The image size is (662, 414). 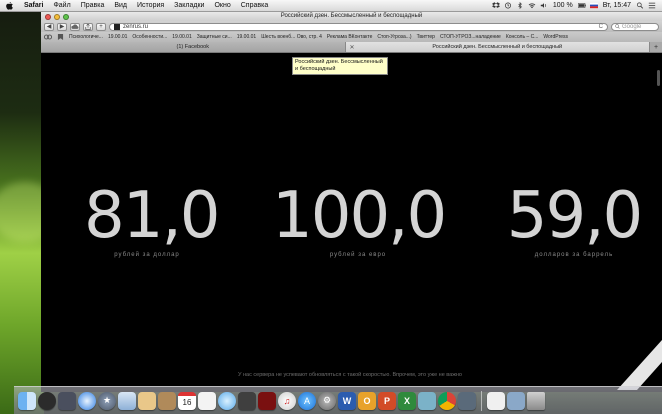 I want to click on notes-icon, so click(x=147, y=400).